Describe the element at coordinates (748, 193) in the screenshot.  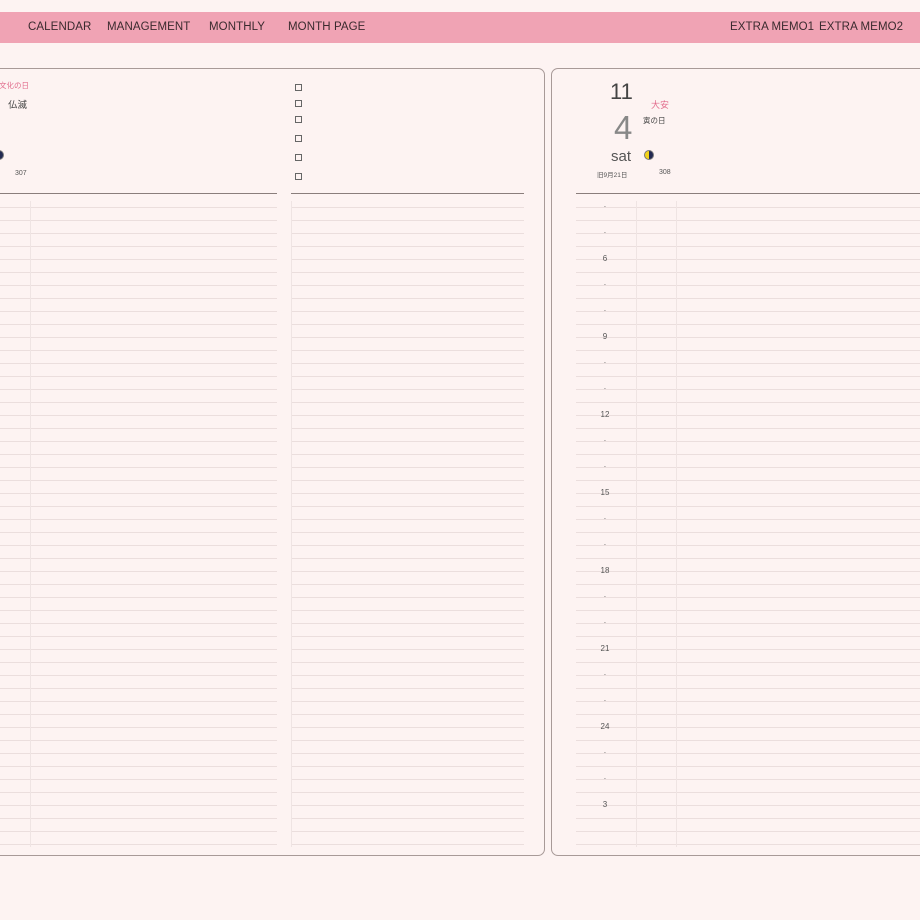
I see `right-header-rule` at that location.